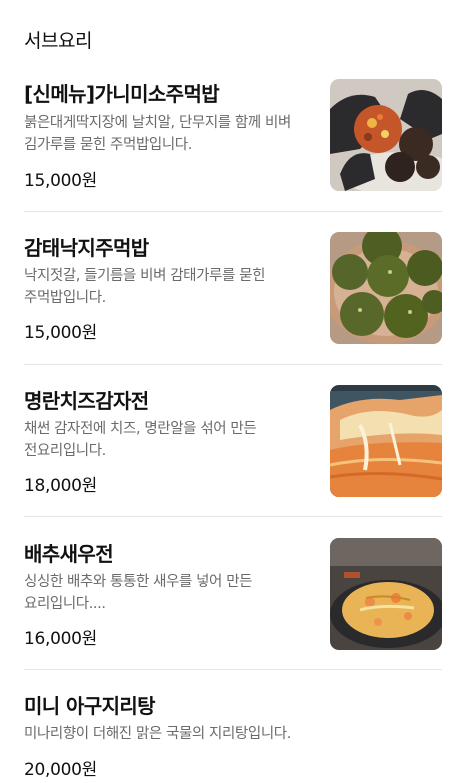  Describe the element at coordinates (58, 41) in the screenshot. I see `section-title: 서브요리` at that location.